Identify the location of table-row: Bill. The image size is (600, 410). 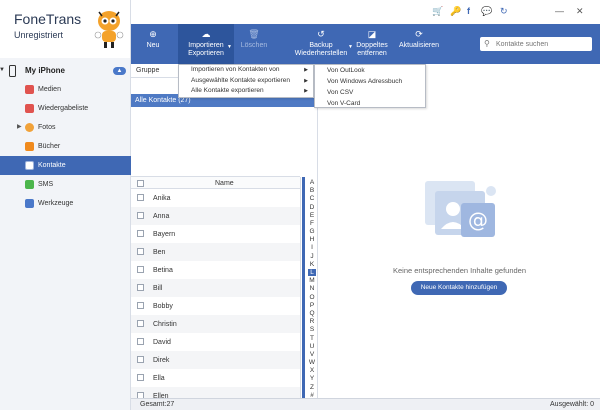
(215, 288).